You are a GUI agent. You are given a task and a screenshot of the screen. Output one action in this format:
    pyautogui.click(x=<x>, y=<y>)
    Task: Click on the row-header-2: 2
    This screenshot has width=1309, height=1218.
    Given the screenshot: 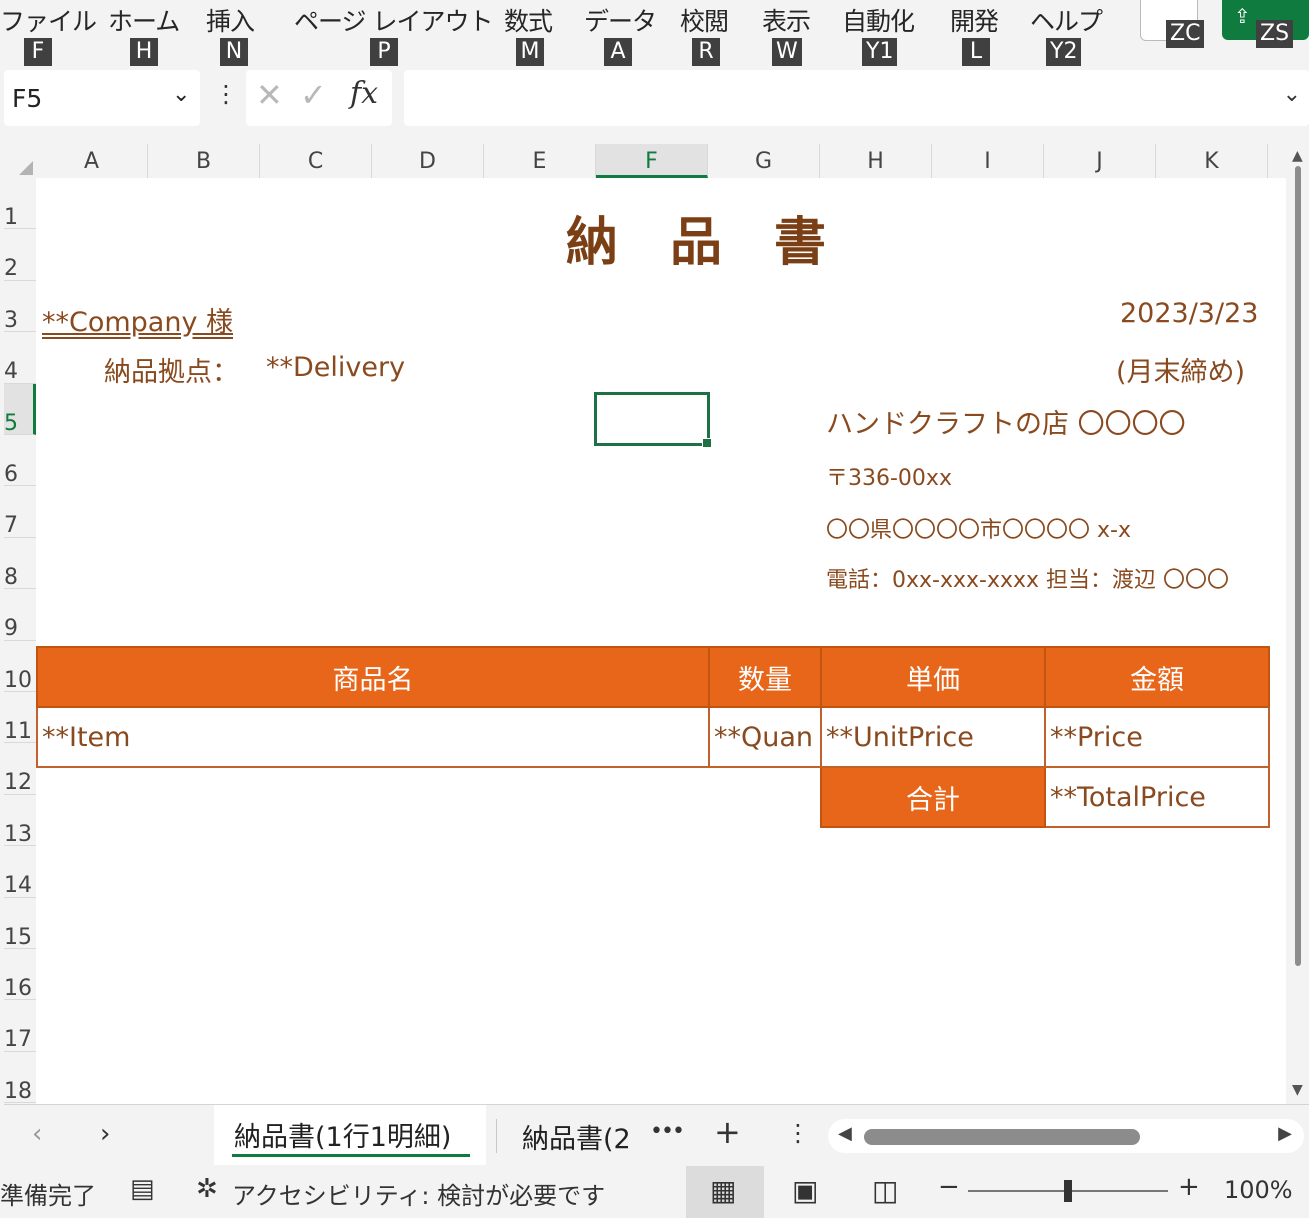 What is the action you would take?
    pyautogui.click(x=20, y=255)
    